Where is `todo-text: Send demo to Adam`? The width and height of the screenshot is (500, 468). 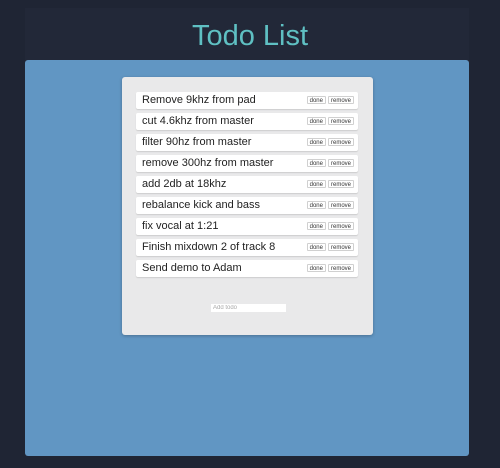 todo-text: Send demo to Adam is located at coordinates (192, 268).